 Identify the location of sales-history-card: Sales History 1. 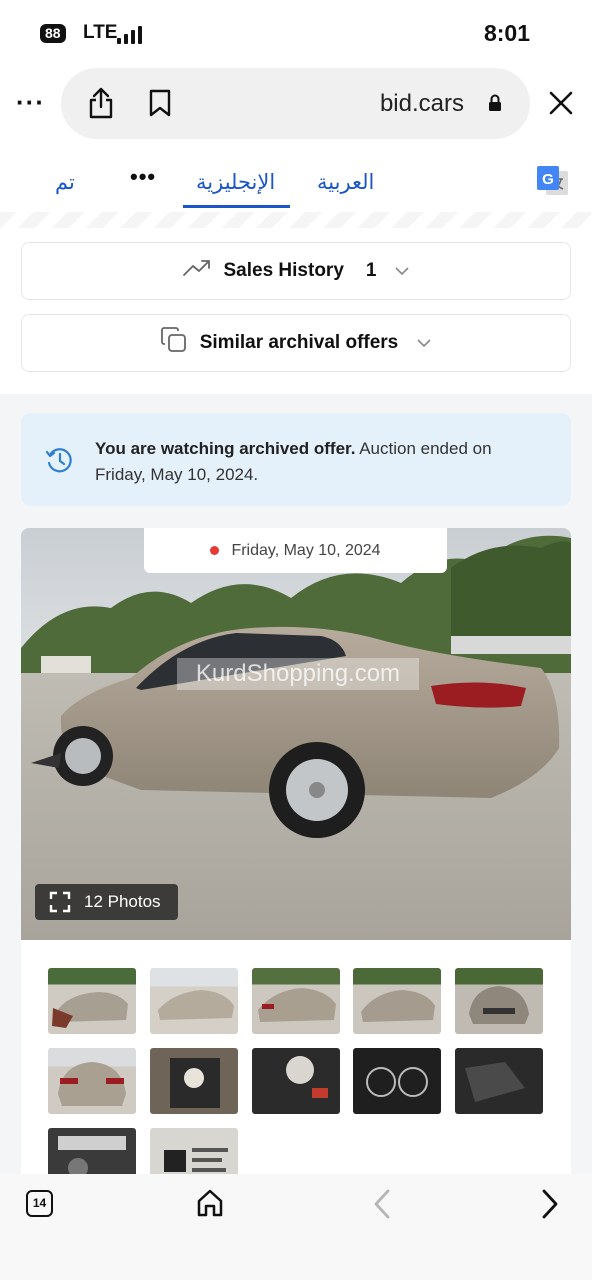
(296, 271).